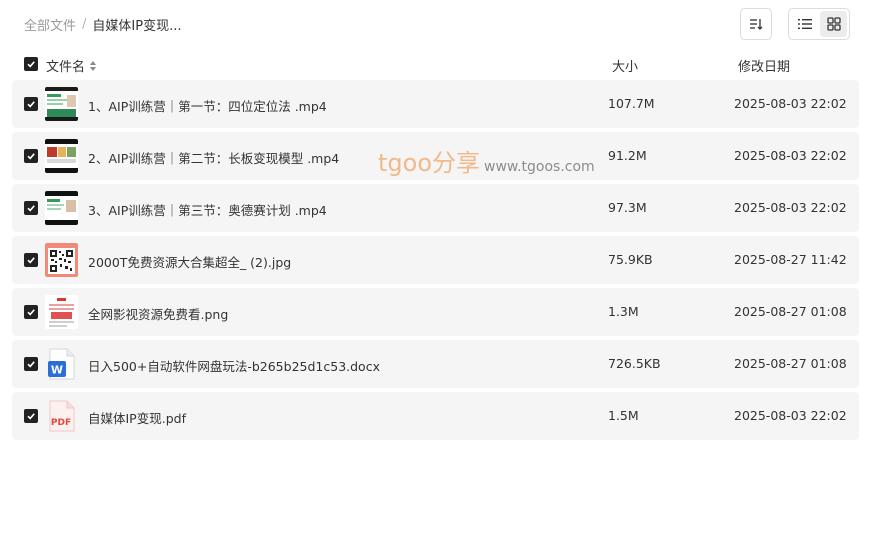  What do you see at coordinates (623, 415) in the screenshot?
I see `file-size: 1.5M` at bounding box center [623, 415].